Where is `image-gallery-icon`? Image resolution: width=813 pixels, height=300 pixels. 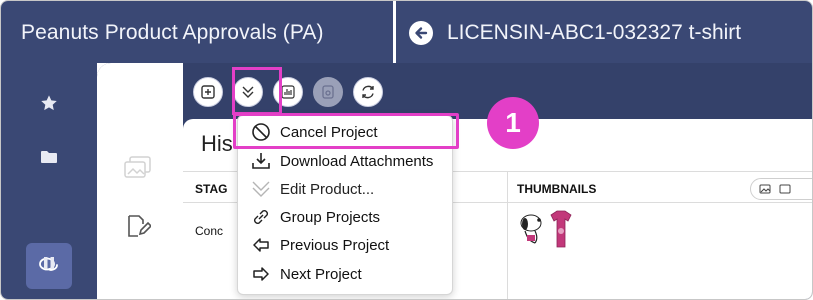 image-gallery-icon is located at coordinates (138, 168).